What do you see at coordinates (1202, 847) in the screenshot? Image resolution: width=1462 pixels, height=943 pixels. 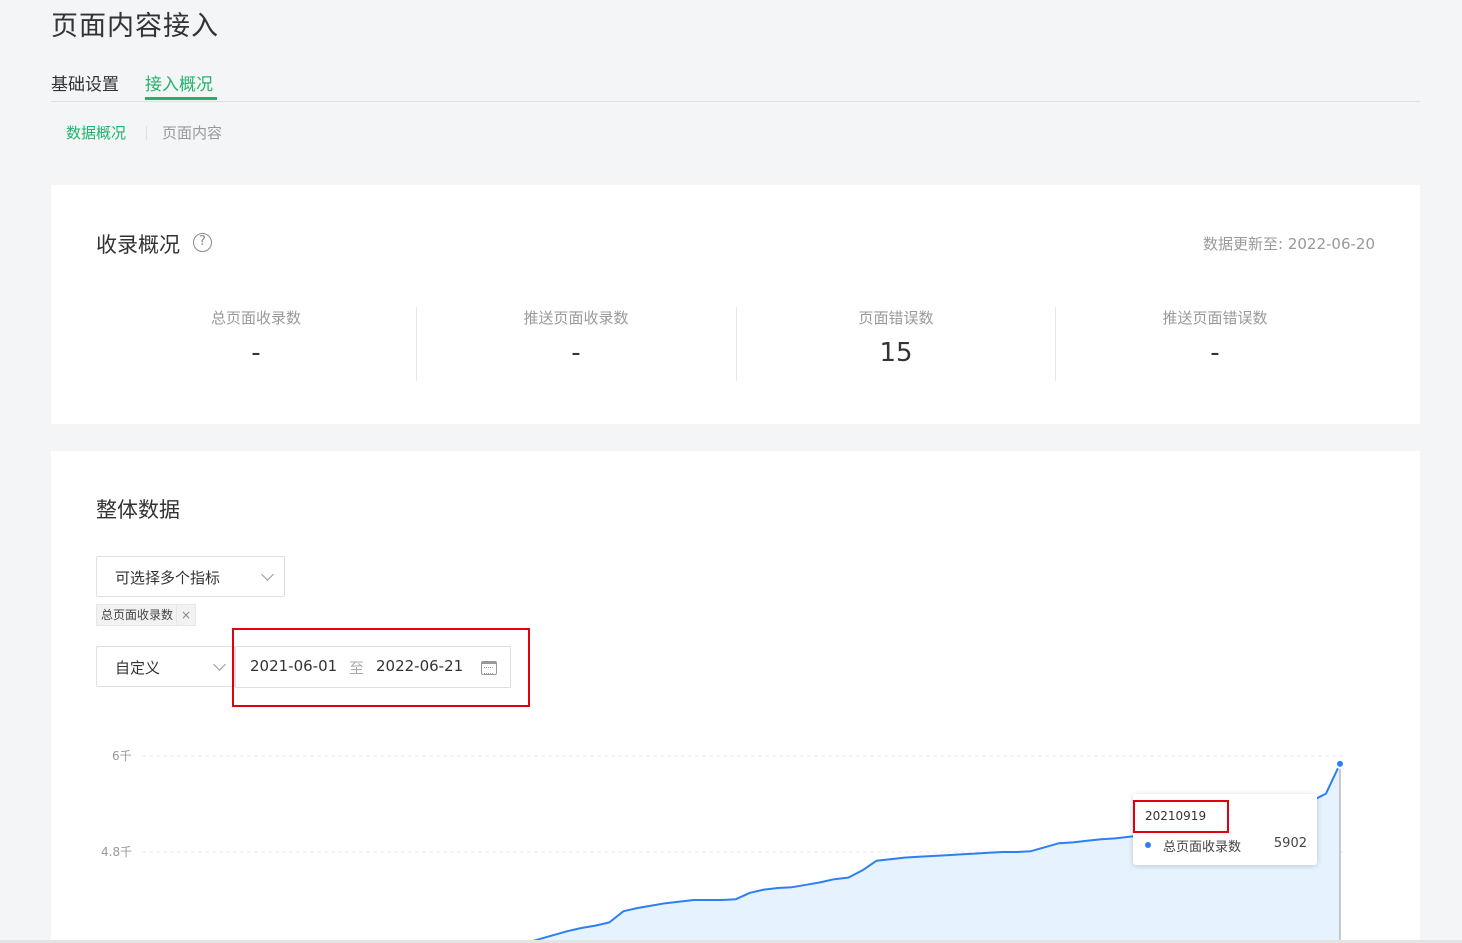 I see `tooltip-series-name: 总页面收录数` at bounding box center [1202, 847].